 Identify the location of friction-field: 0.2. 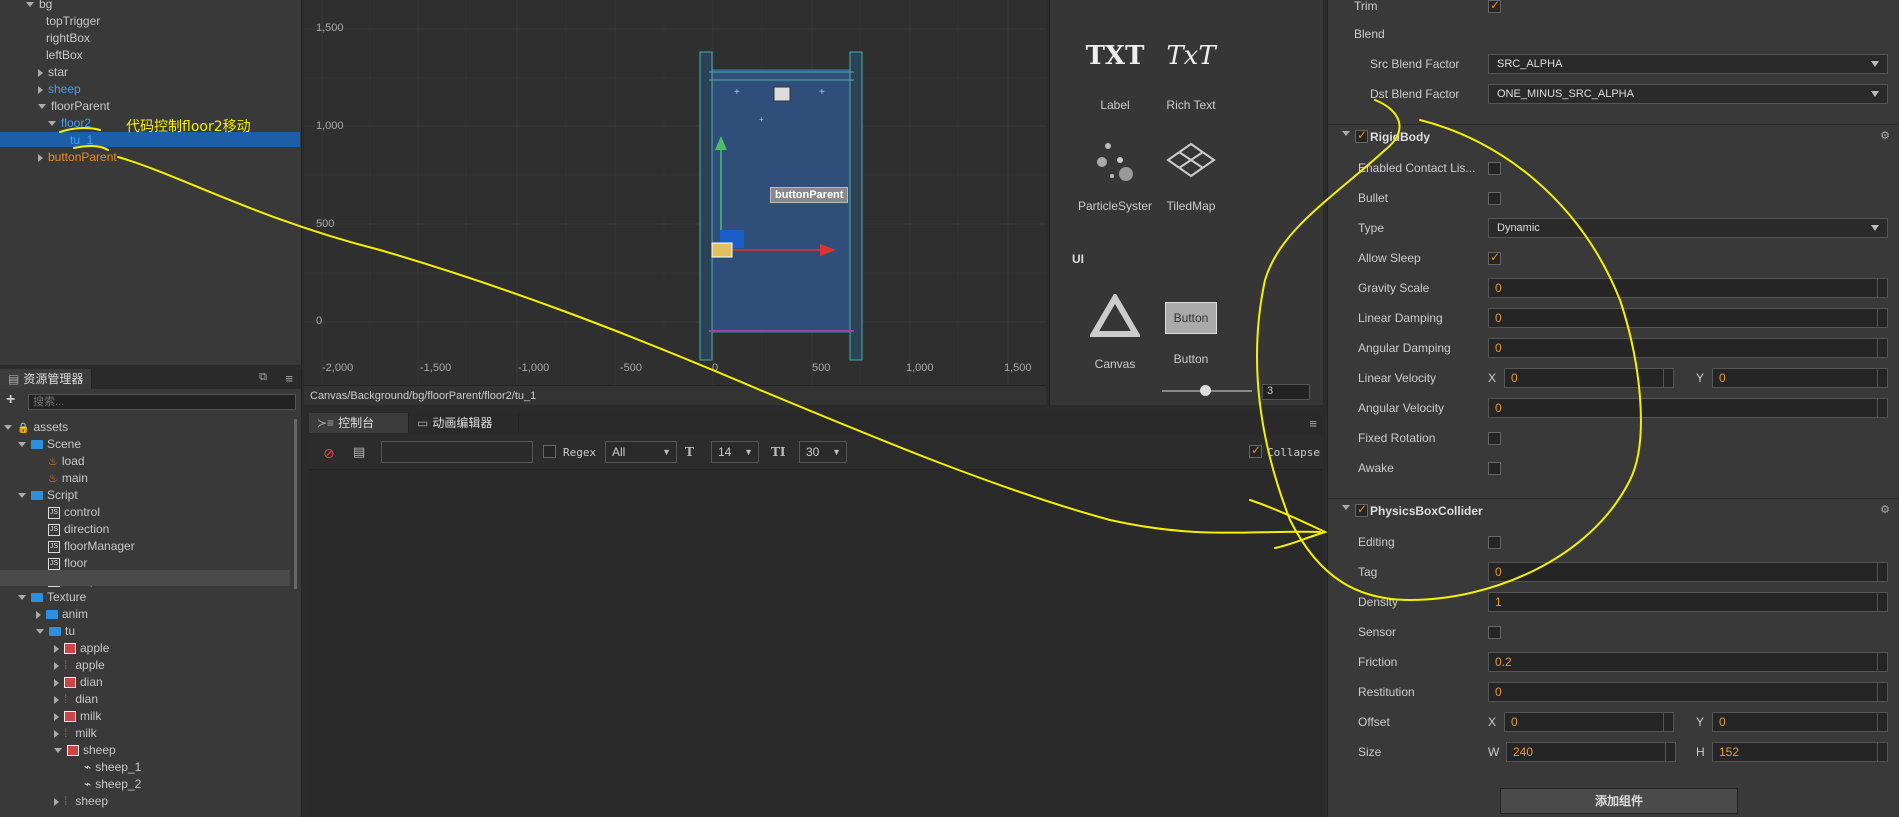
(1688, 662).